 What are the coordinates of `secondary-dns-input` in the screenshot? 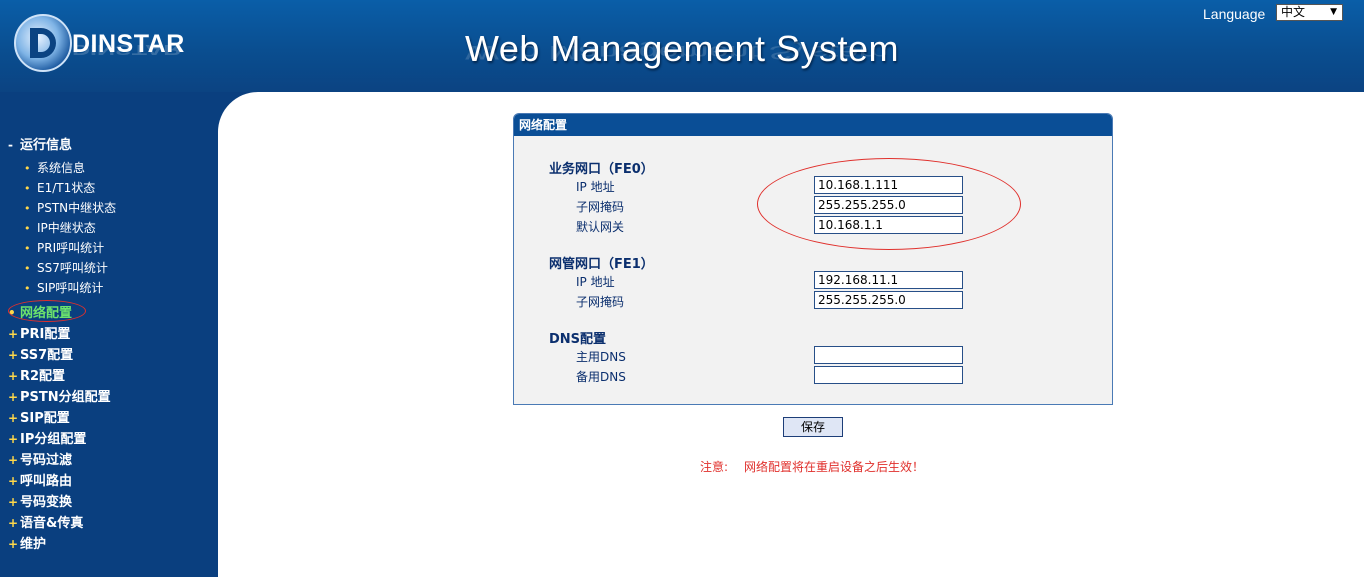 It's located at (888, 375).